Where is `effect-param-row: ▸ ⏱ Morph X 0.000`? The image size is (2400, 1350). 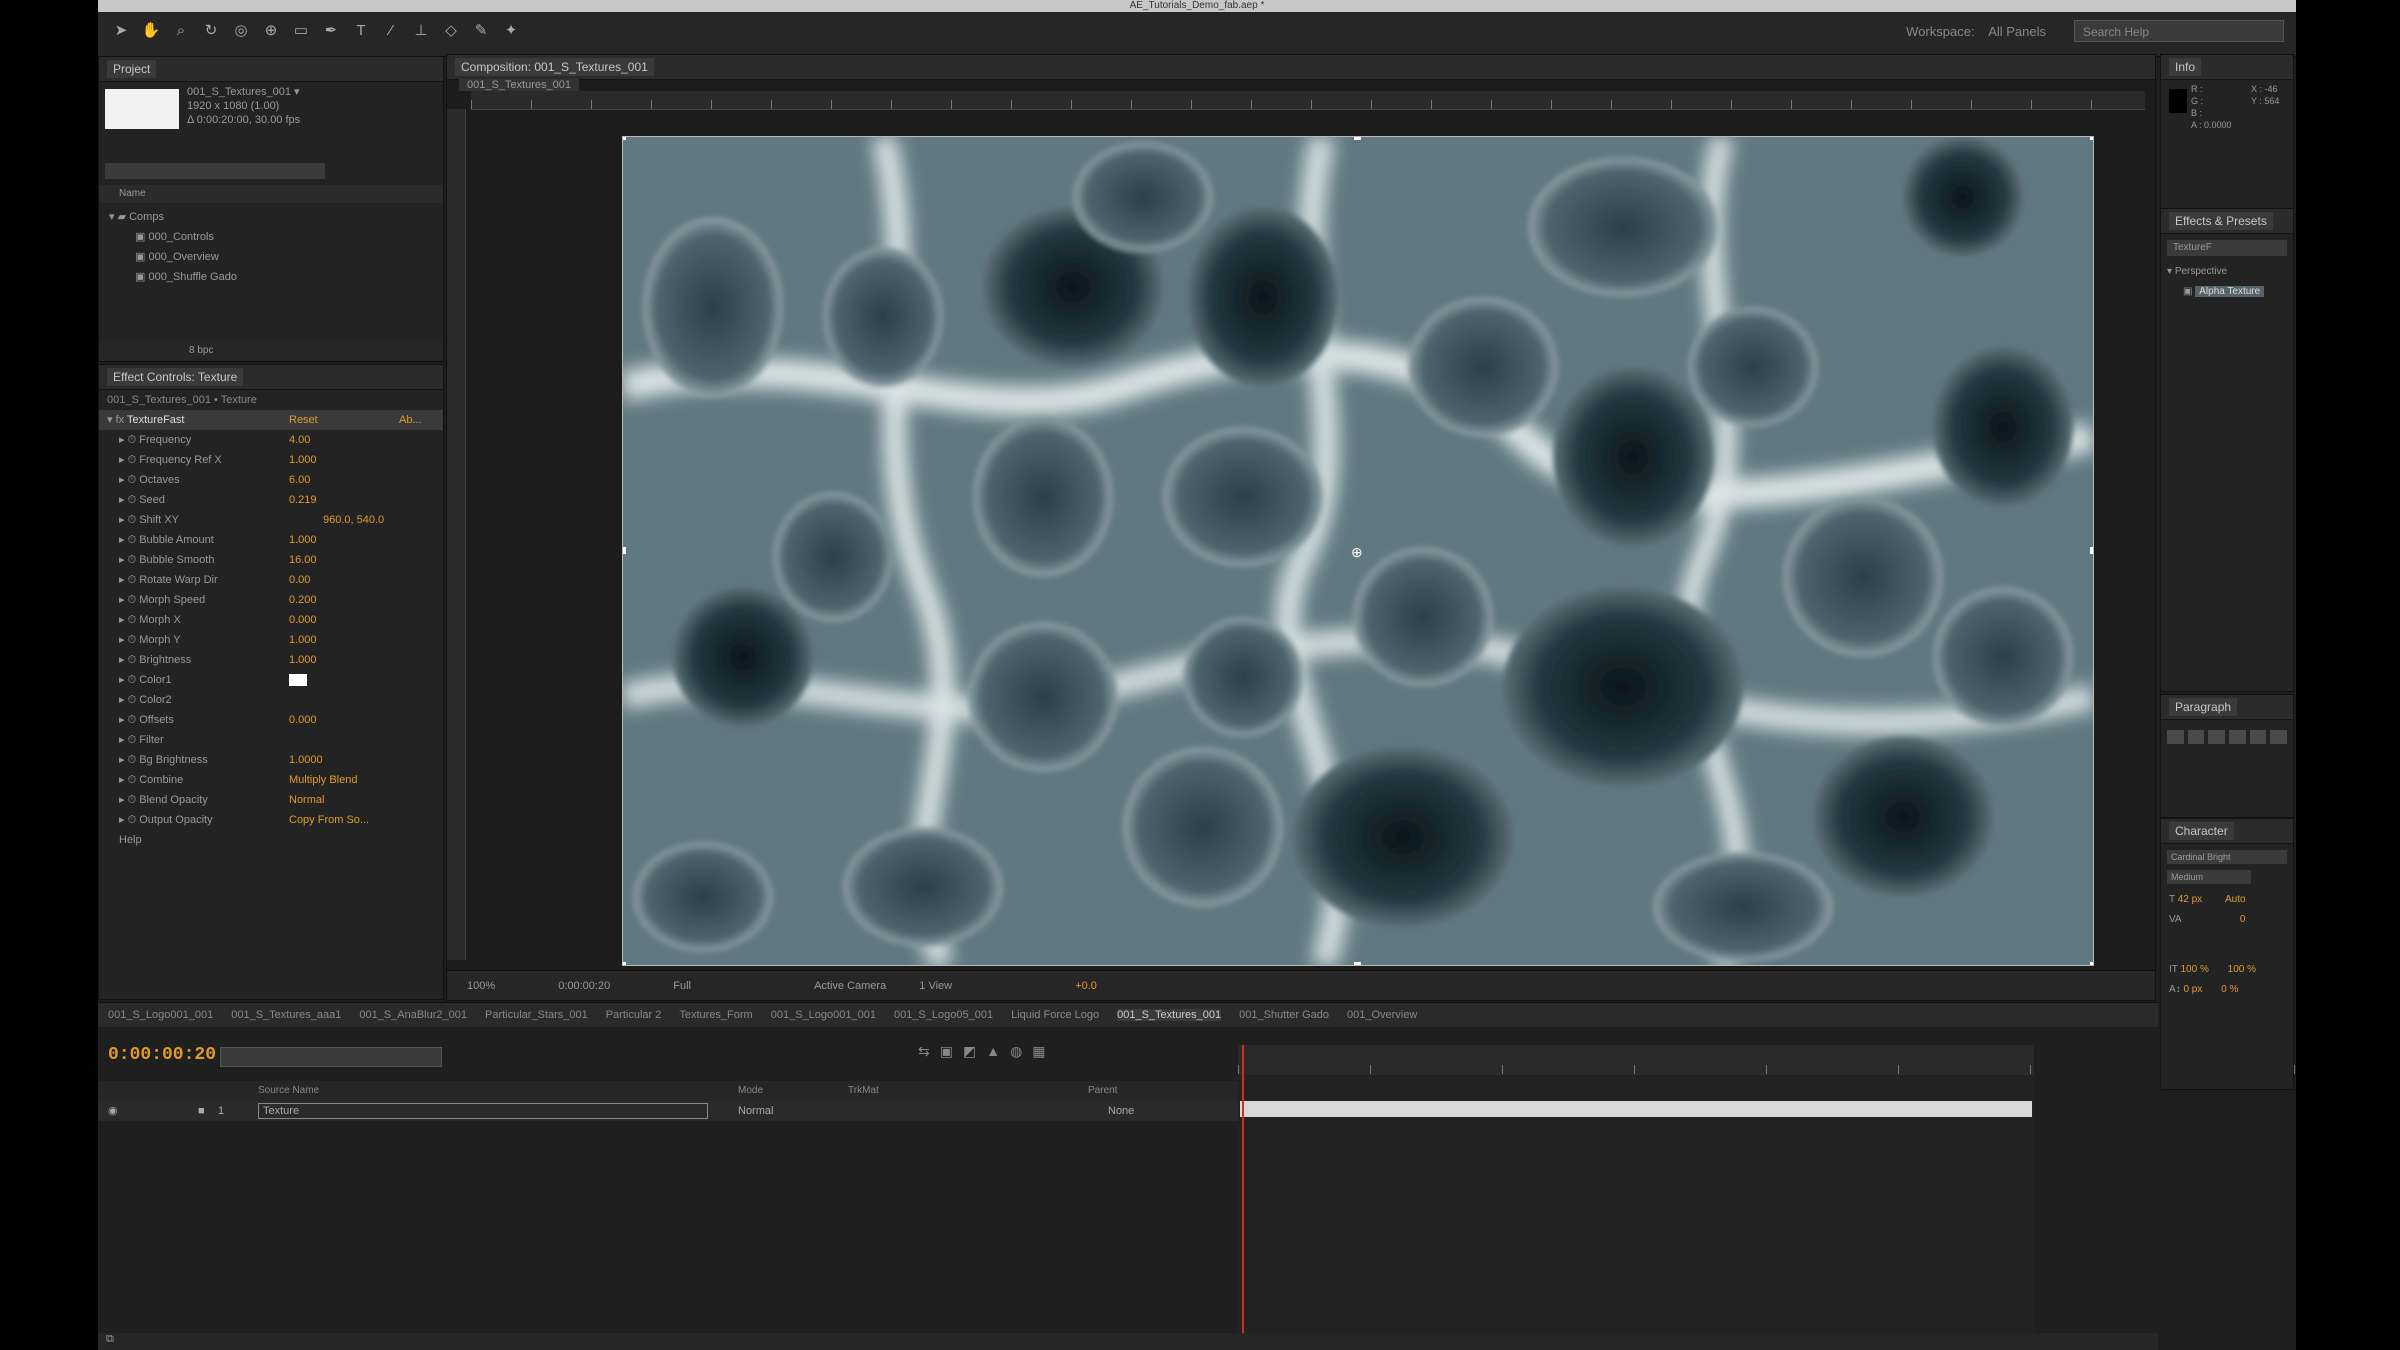 effect-param-row: ▸ ⏱ Morph X 0.000 is located at coordinates (271, 620).